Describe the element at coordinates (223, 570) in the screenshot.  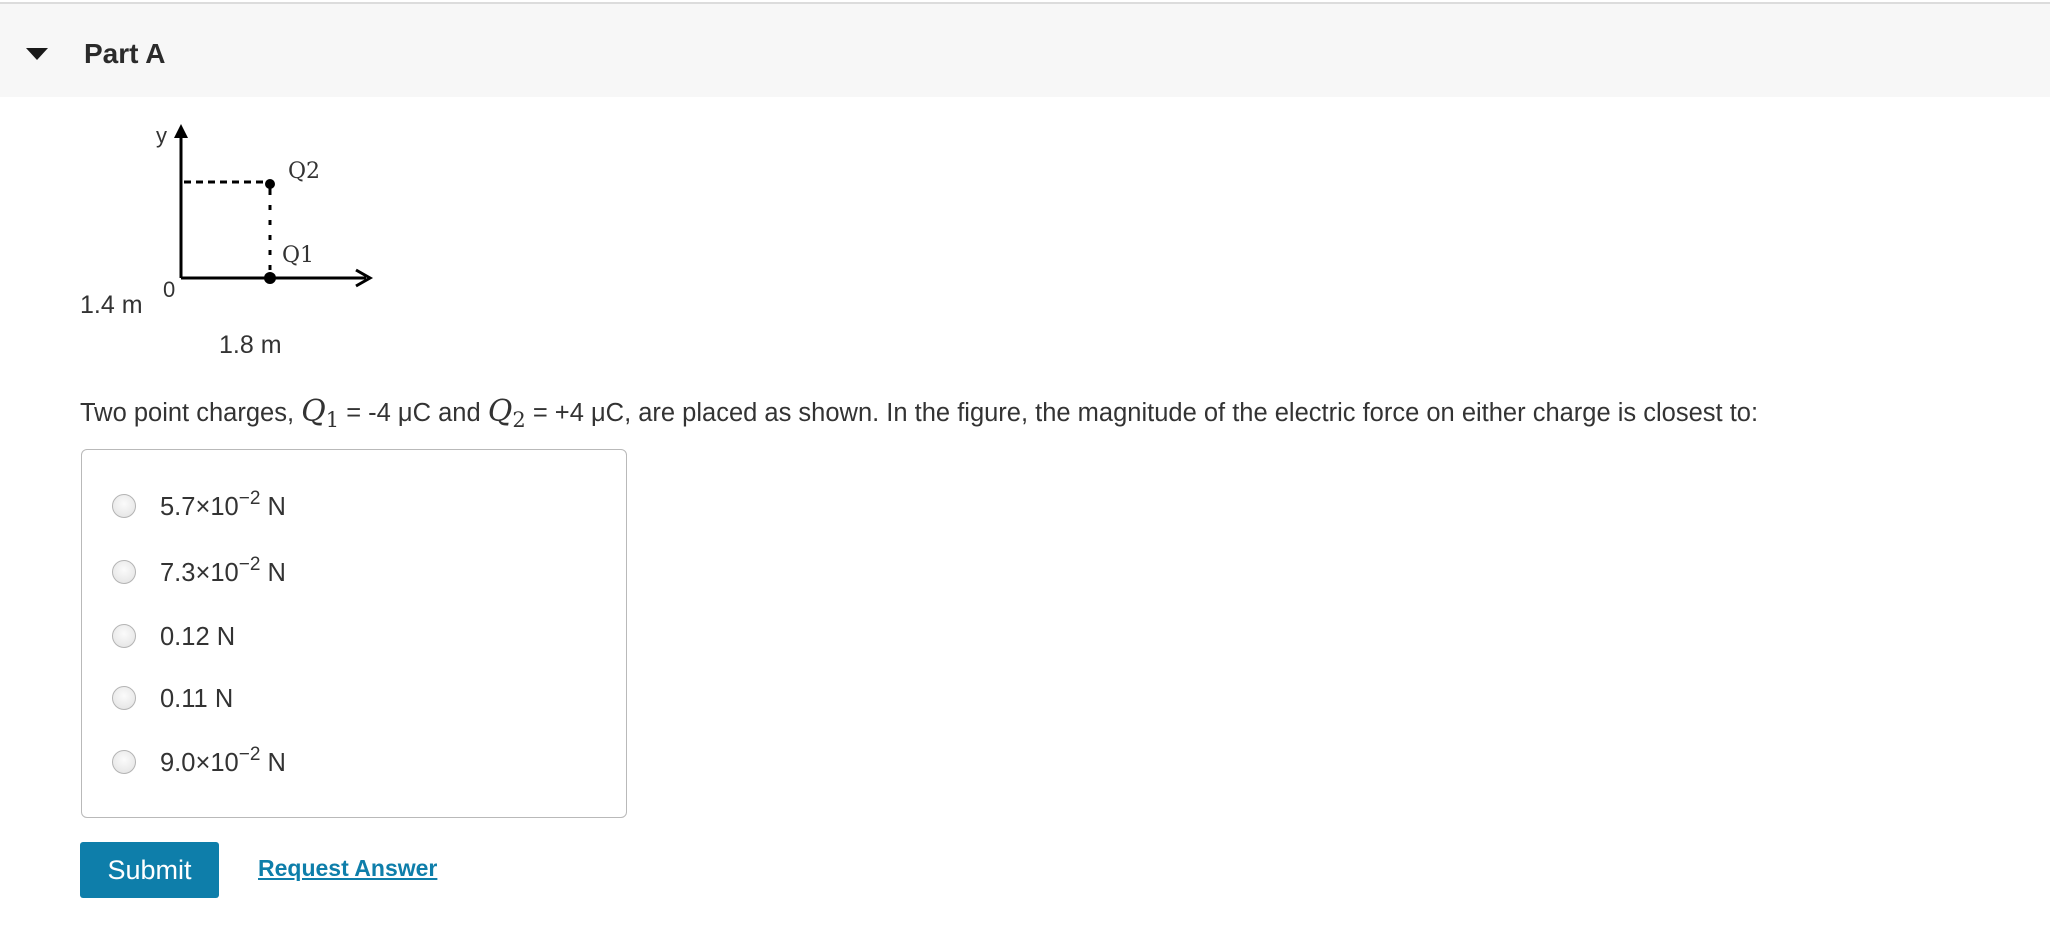
I see `choice-label: 7.3×10−2 N` at that location.